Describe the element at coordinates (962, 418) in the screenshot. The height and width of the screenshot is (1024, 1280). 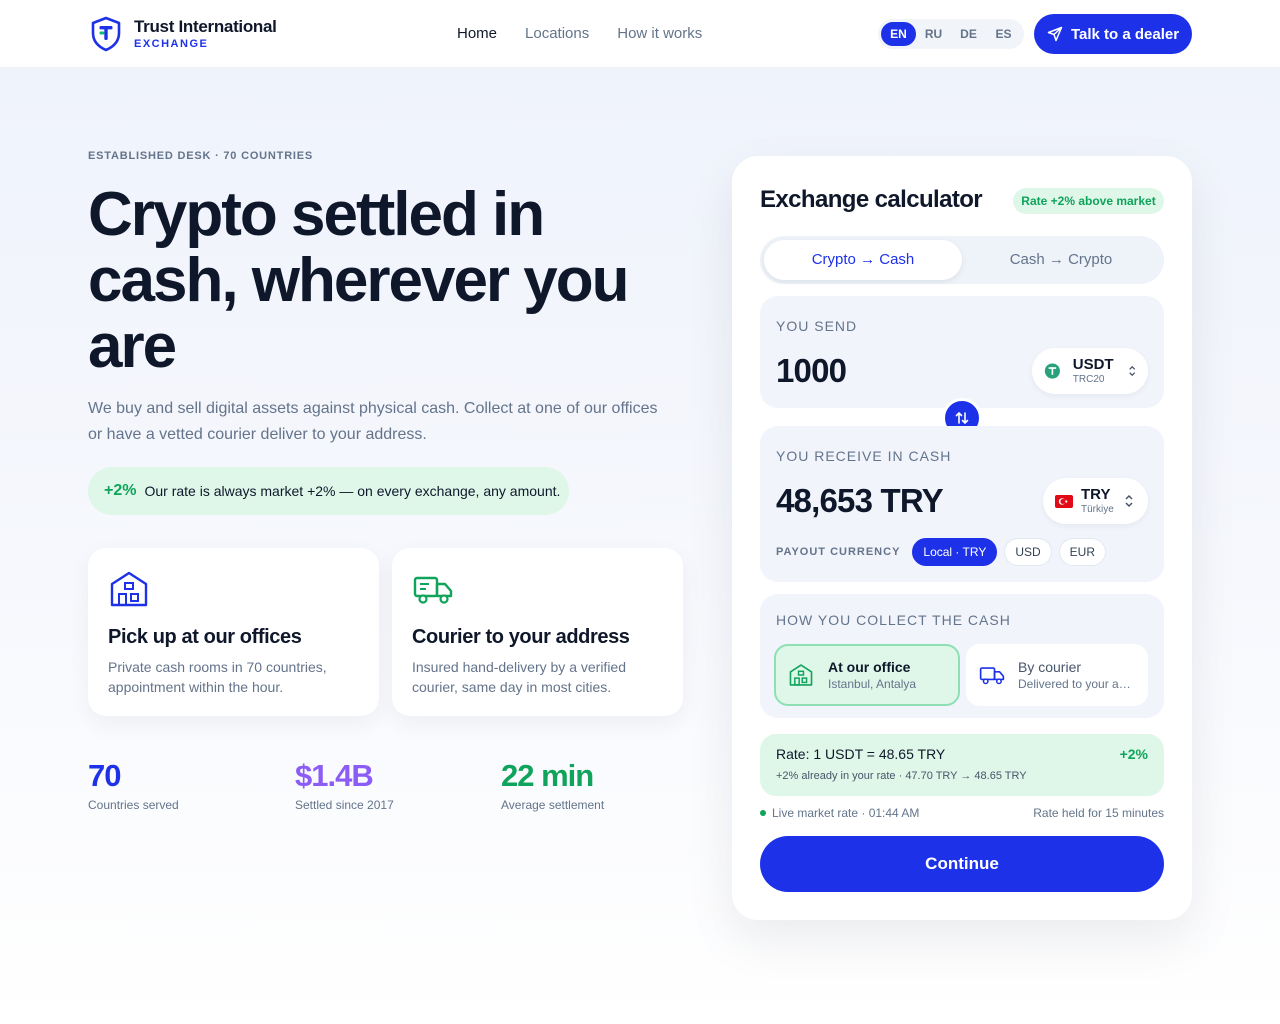
I see `swap-icon` at that location.